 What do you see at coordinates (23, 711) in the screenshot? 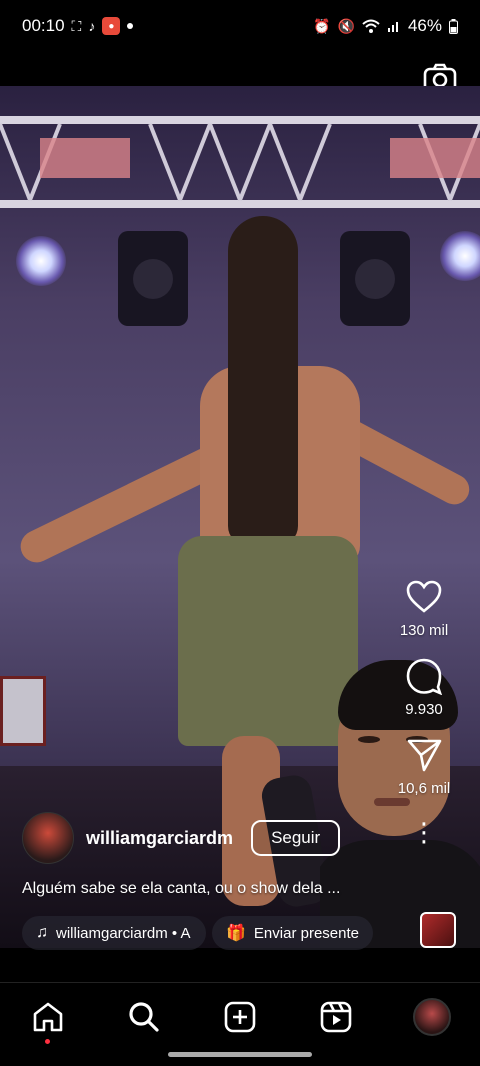
I see `stage-equipment` at bounding box center [23, 711].